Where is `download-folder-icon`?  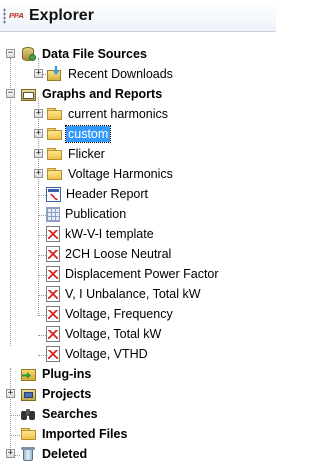
download-folder-icon is located at coordinates (54, 74).